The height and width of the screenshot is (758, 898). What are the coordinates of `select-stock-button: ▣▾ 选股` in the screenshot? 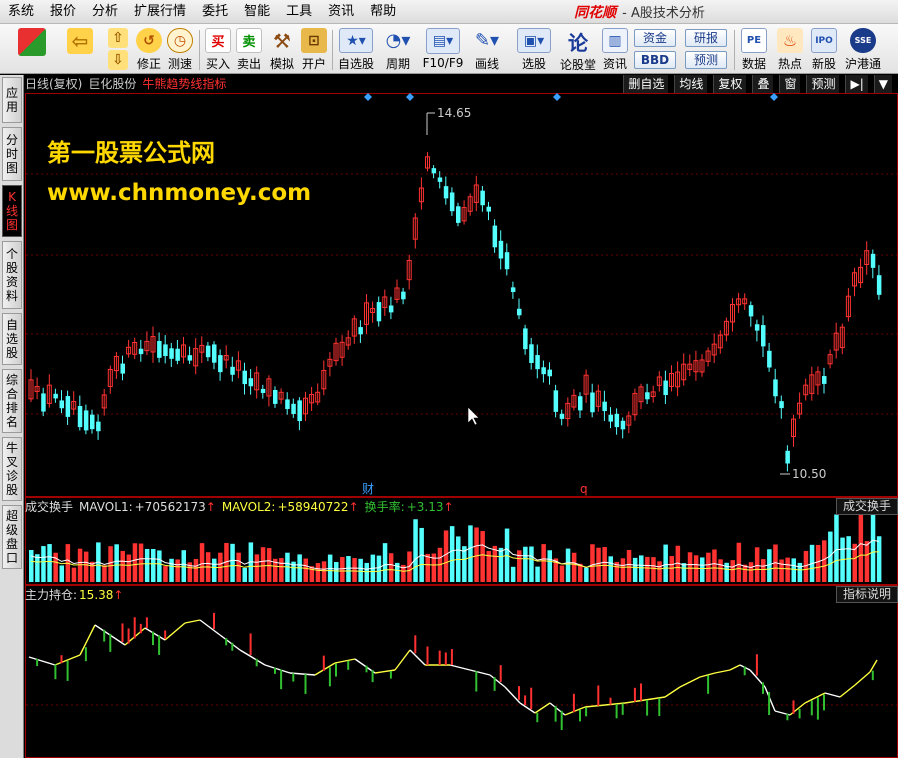 It's located at (534, 49).